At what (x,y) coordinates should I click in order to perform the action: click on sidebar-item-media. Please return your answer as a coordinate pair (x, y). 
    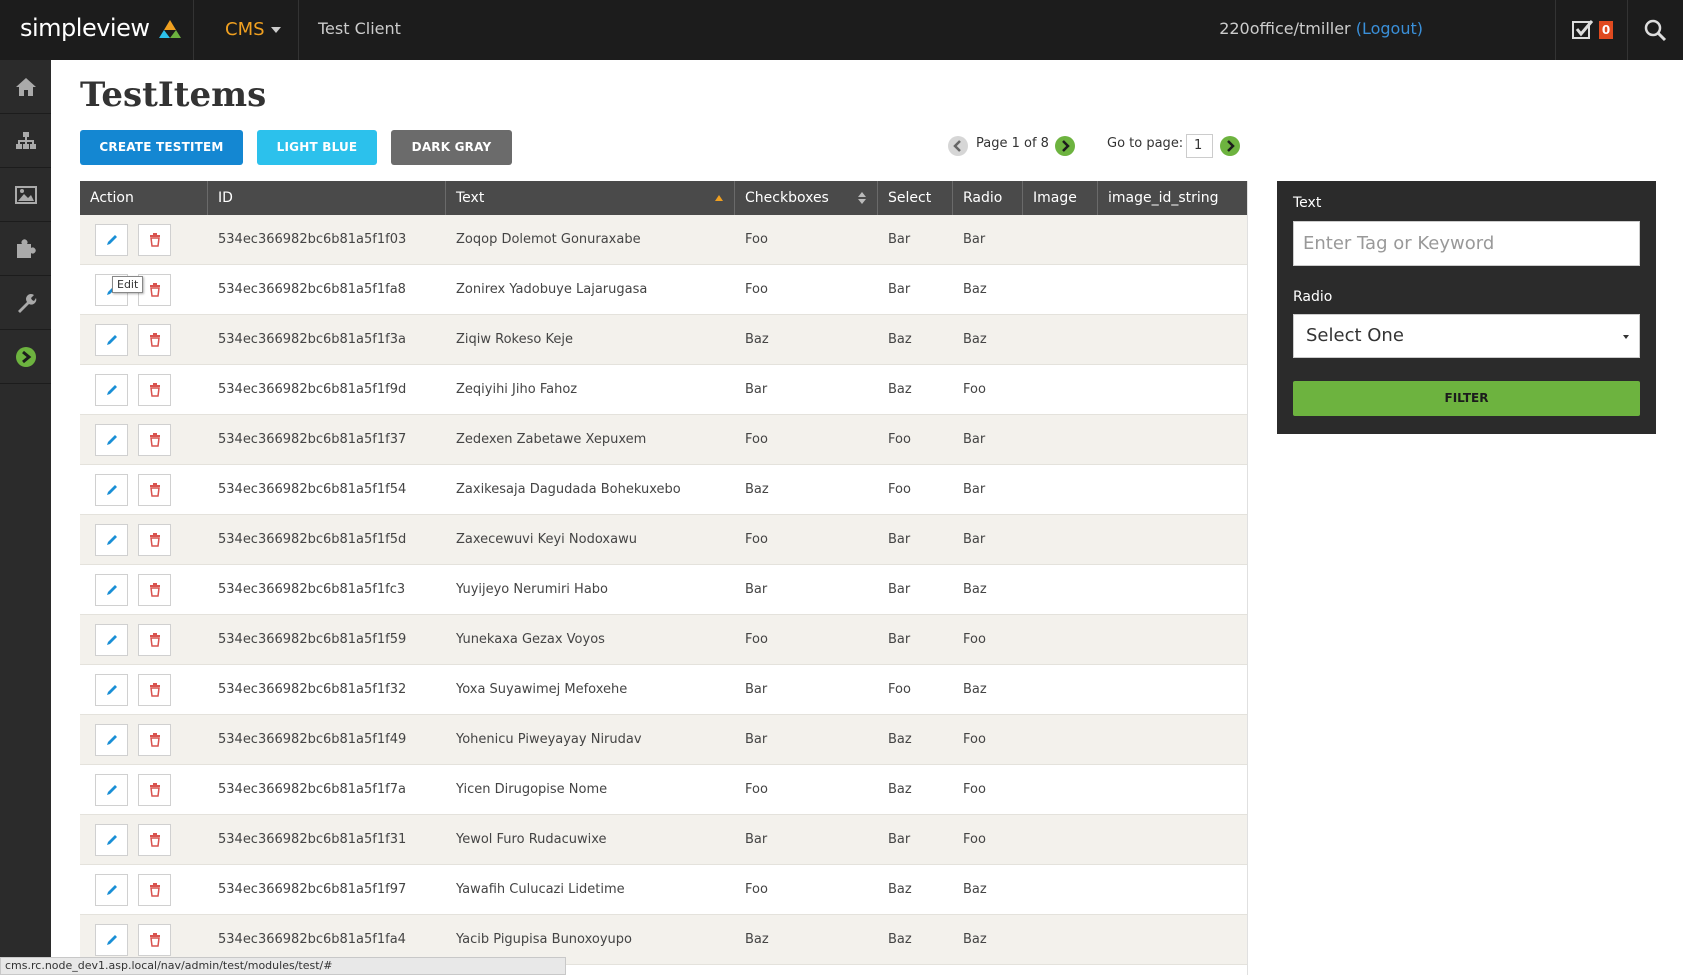
    Looking at the image, I should click on (25, 195).